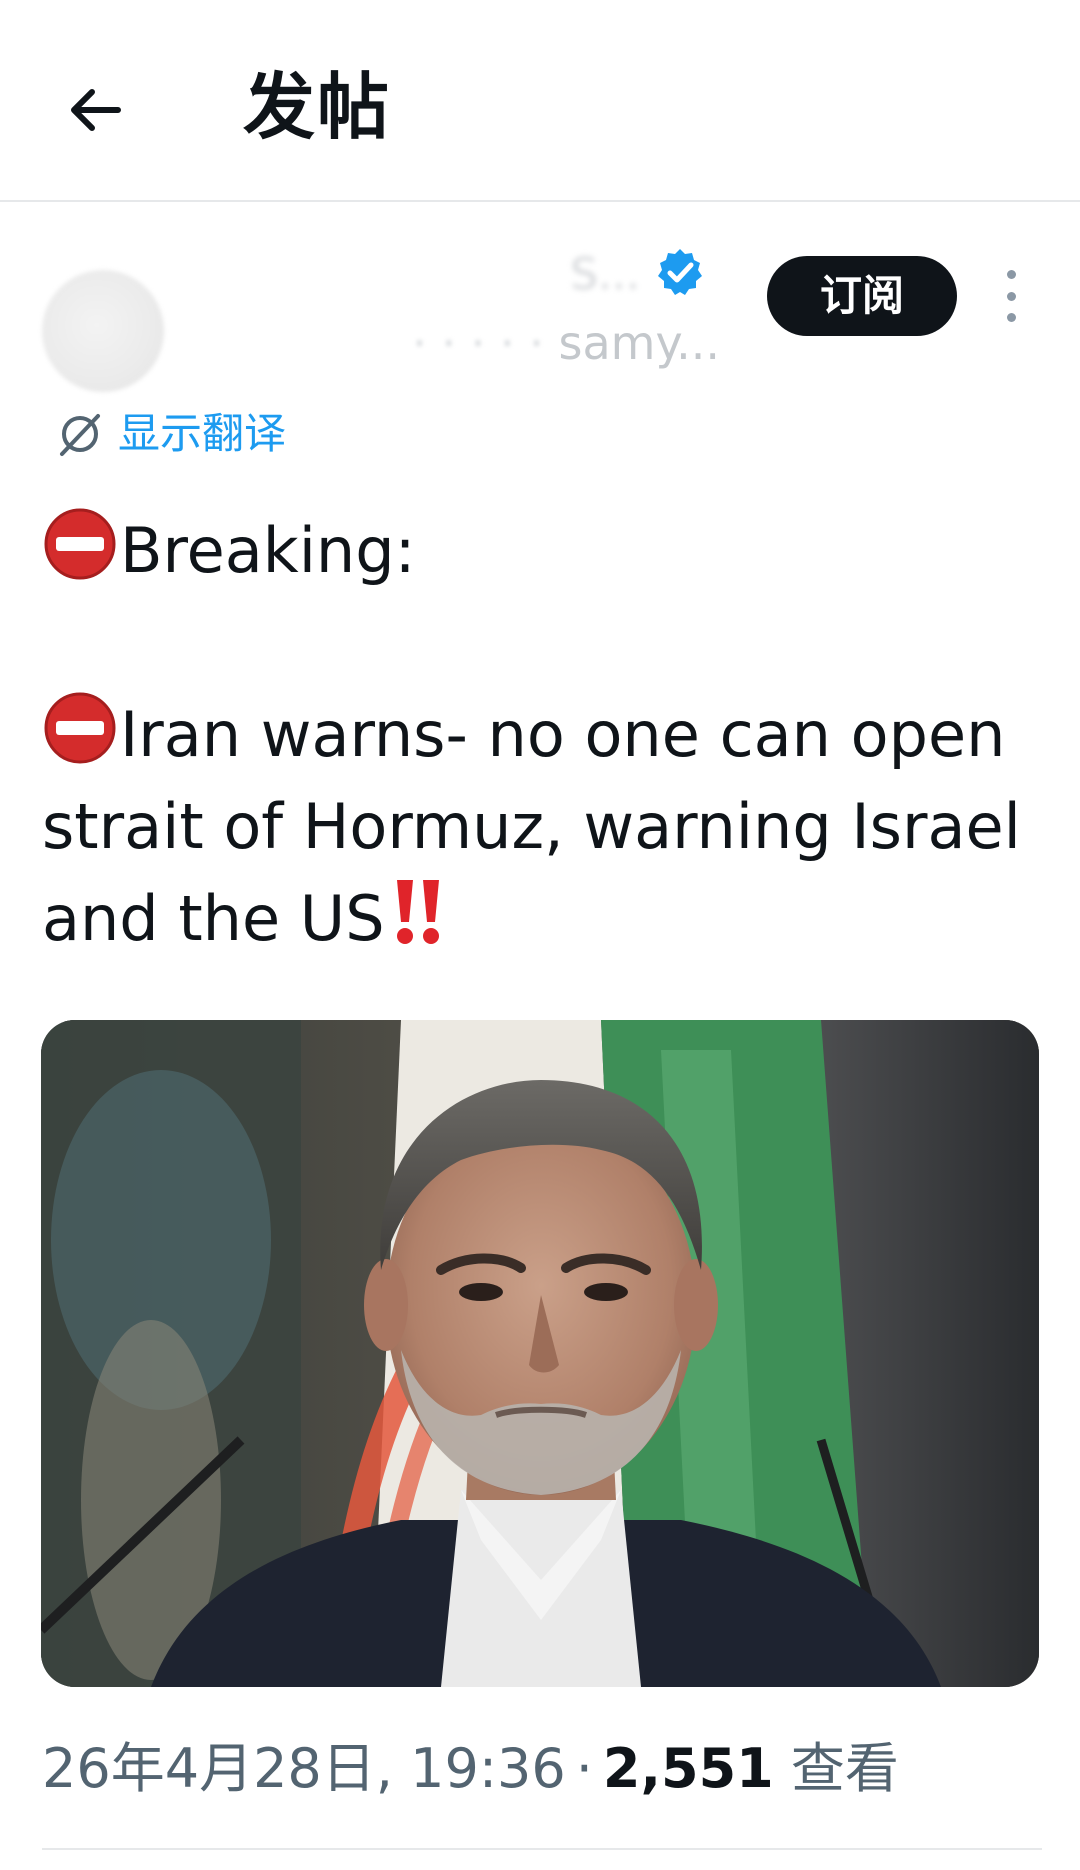  Describe the element at coordinates (417, 912) in the screenshot. I see `double-exclamation-emoji` at that location.